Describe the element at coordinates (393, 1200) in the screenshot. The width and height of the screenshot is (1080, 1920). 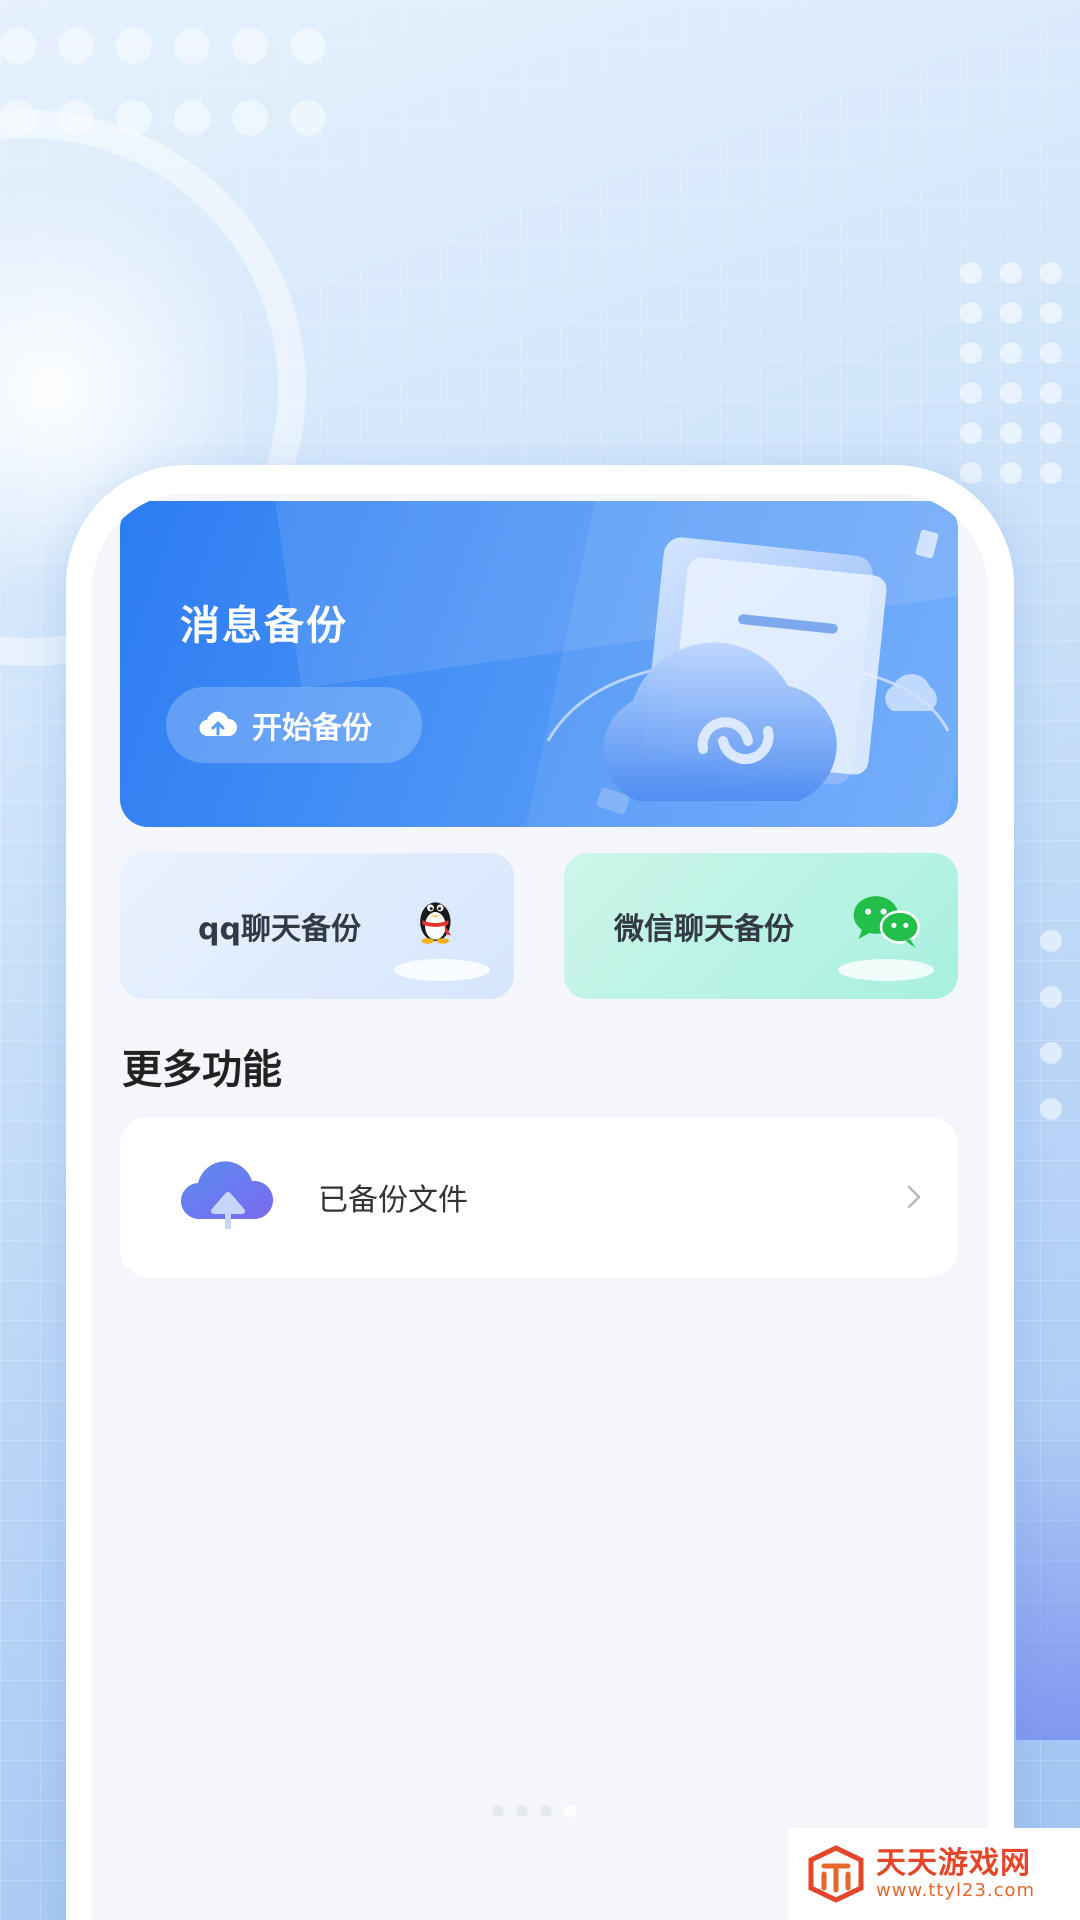
I see `backed-up-files-label: 已备份文件` at that location.